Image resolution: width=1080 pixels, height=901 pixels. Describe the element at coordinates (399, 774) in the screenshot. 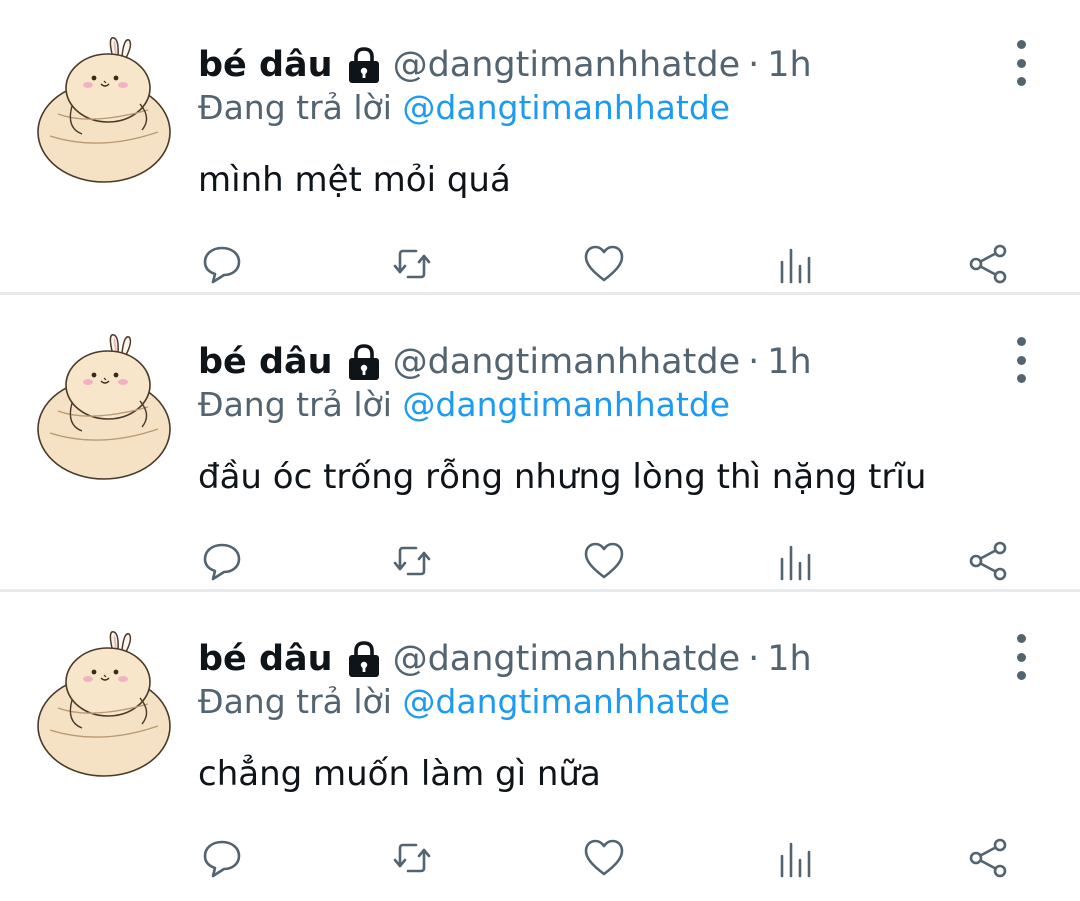

I see `tweet-text: chẳng muốn làm gì nữa` at that location.